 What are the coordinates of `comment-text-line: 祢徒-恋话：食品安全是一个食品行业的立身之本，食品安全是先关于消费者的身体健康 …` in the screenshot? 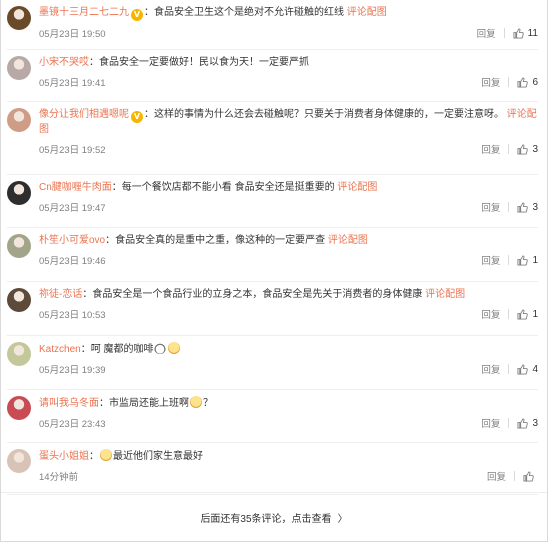 It's located at (288, 295).